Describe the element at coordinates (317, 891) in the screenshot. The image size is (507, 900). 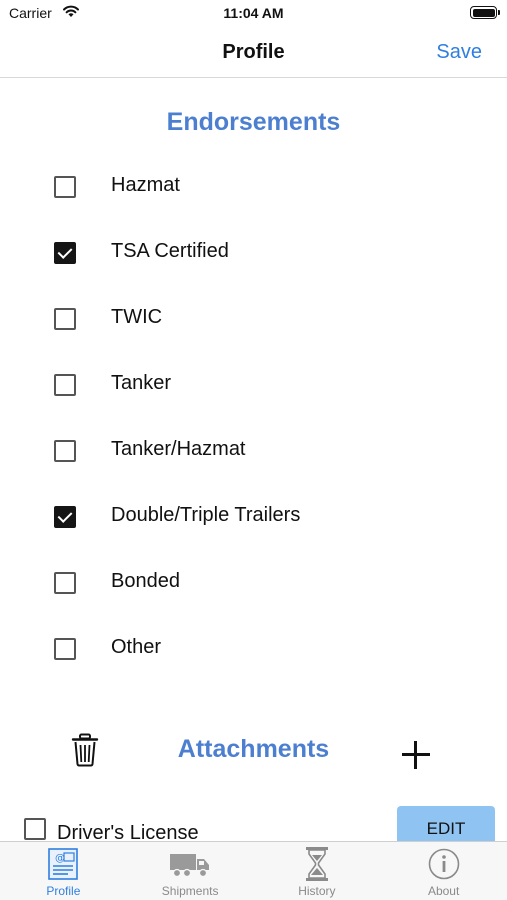
I see `tab-label: History` at that location.